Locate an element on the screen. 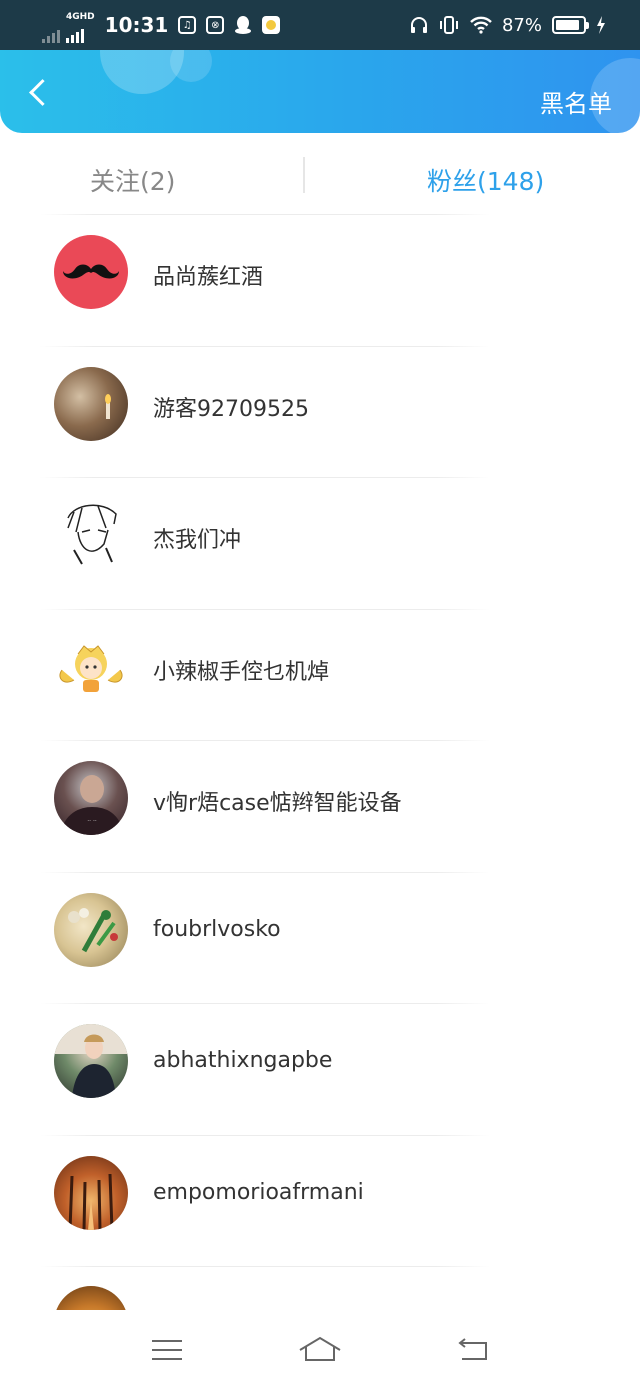  list-item: abhathixngapbe is located at coordinates (320, 1069).